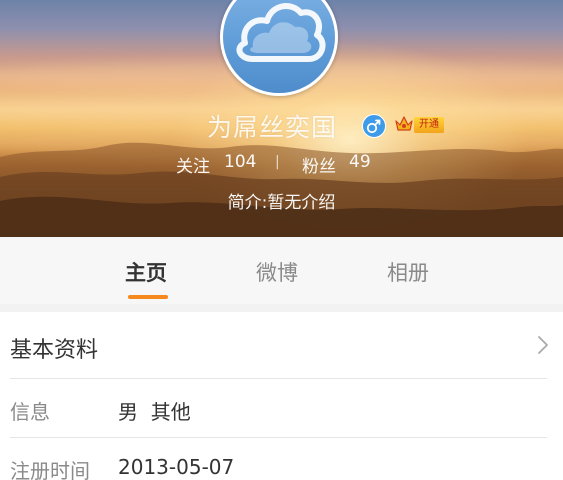  Describe the element at coordinates (281, 165) in the screenshot. I see `stats-row: 关注 104 | 粉丝 49` at that location.